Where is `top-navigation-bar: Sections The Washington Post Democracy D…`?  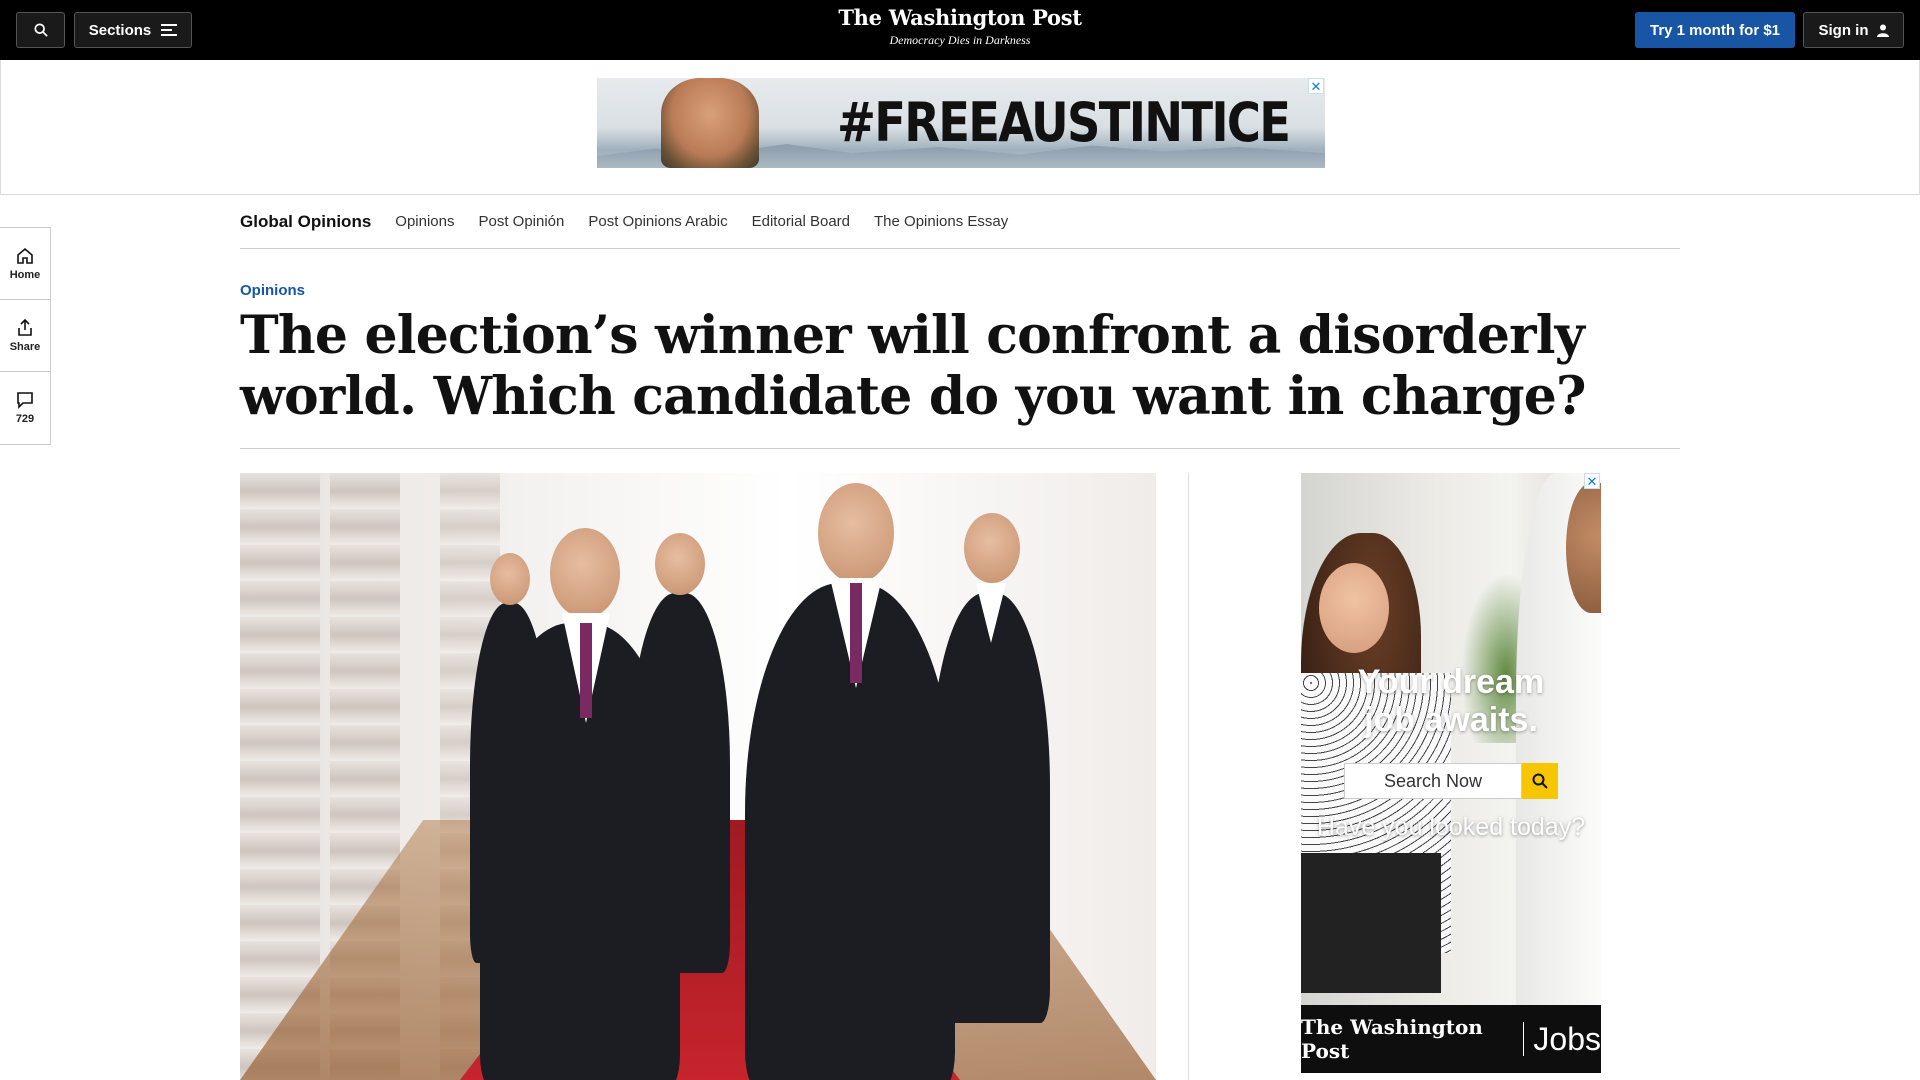
top-navigation-bar: Sections The Washington Post Democracy D… is located at coordinates (960, 30).